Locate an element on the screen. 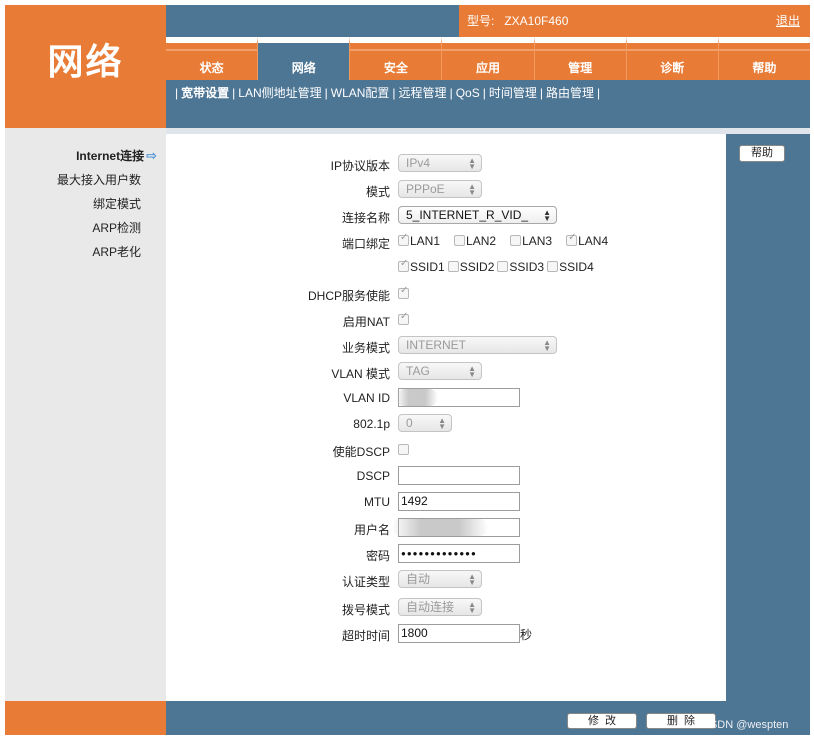 The image size is (814, 740). option-label: LAN1 is located at coordinates (425, 241).